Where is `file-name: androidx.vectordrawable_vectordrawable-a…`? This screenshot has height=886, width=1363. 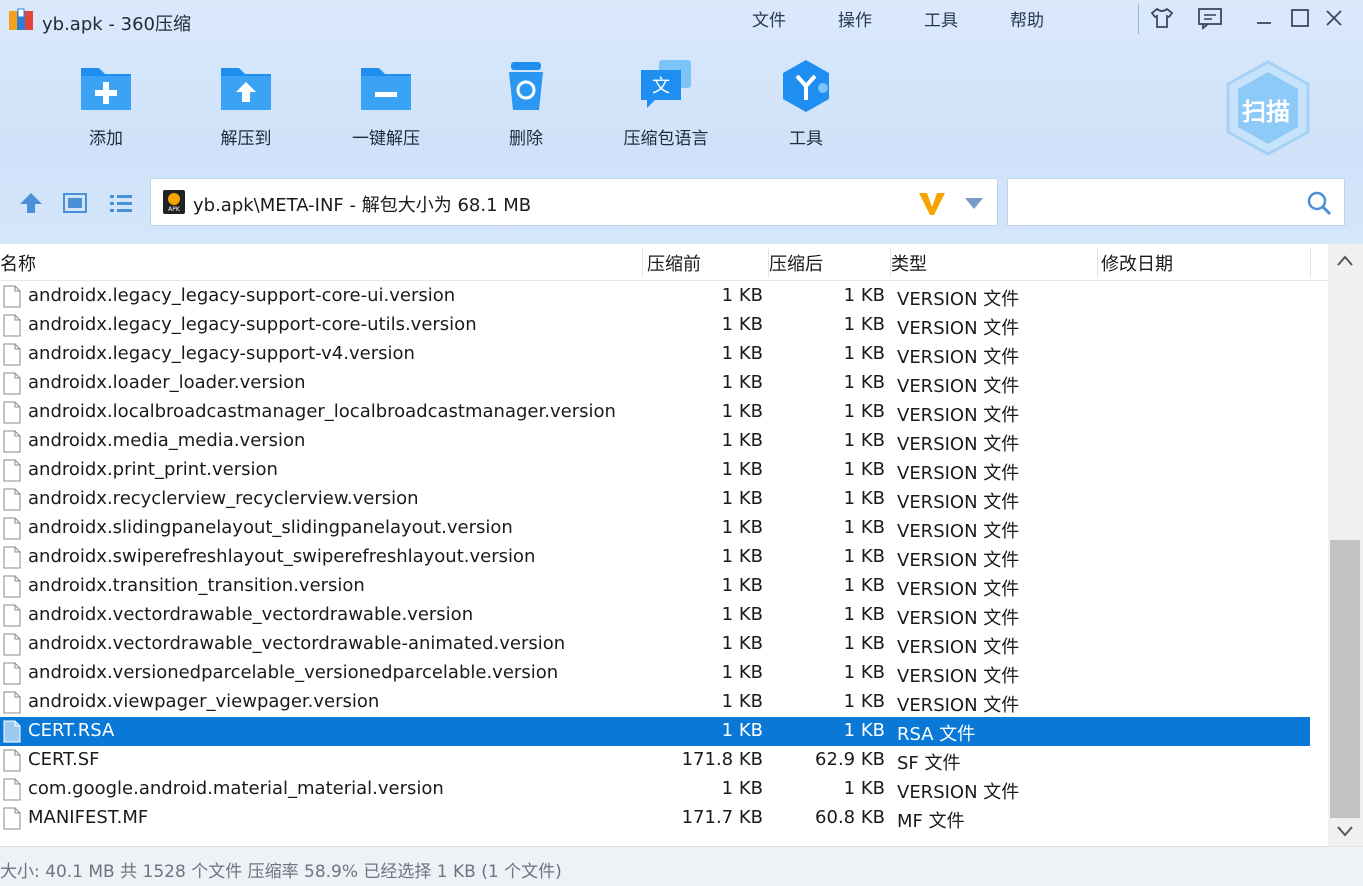 file-name: androidx.vectordrawable_vectordrawable-a… is located at coordinates (297, 643).